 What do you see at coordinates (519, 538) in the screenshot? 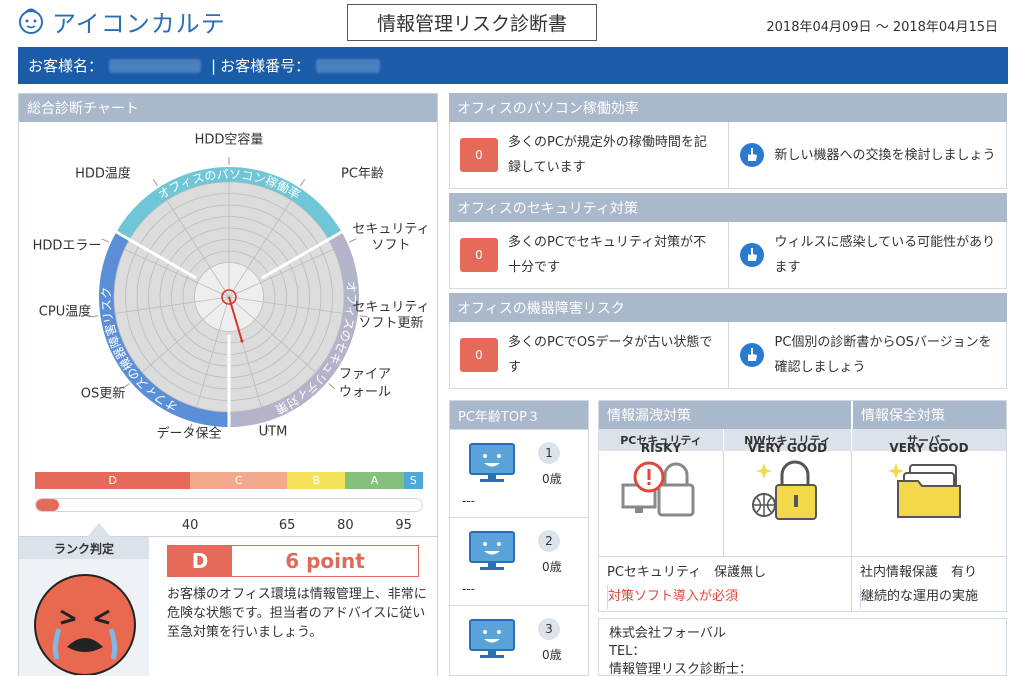
I see `pc-age-top3: PC年齢TOP３ 1 0歳 --- 2 0歳 --- 3 0歳` at bounding box center [519, 538].